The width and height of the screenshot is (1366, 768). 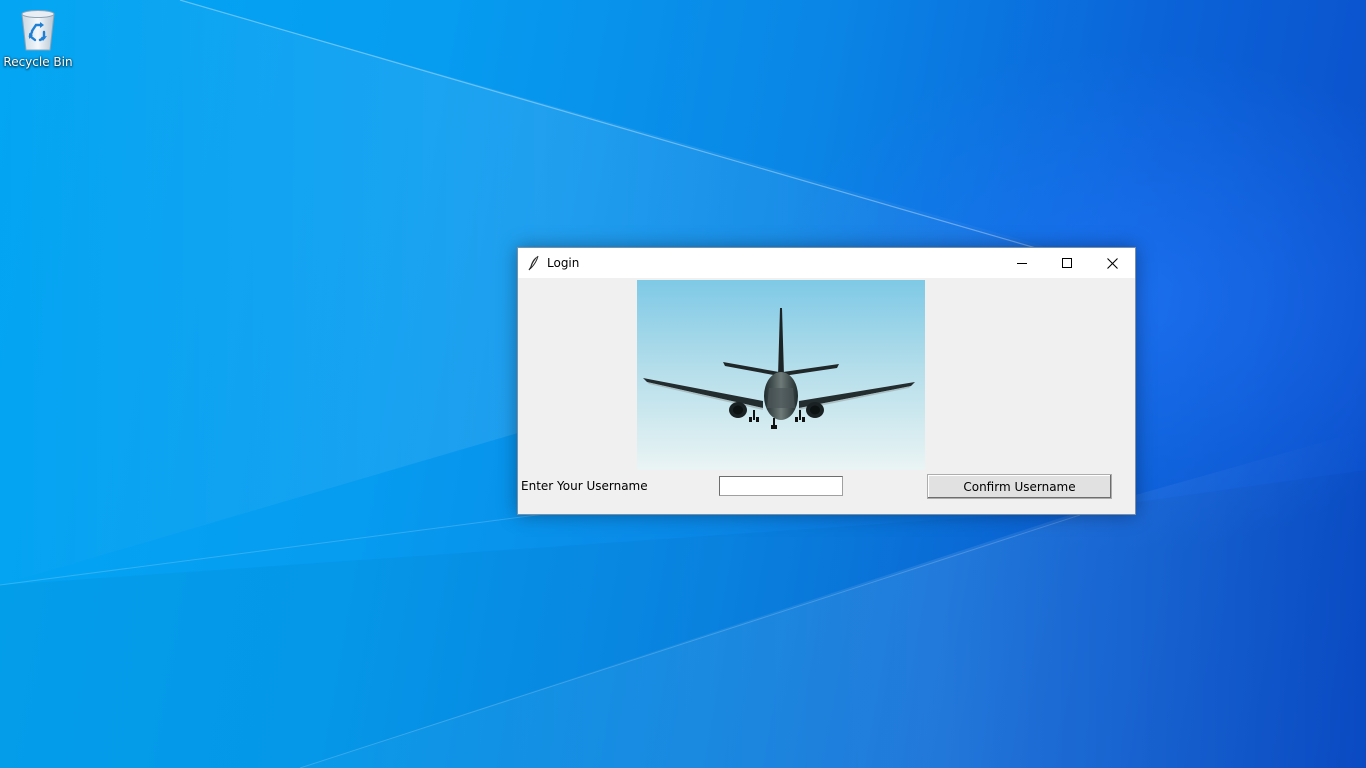 I want to click on feather-icon, so click(x=534, y=263).